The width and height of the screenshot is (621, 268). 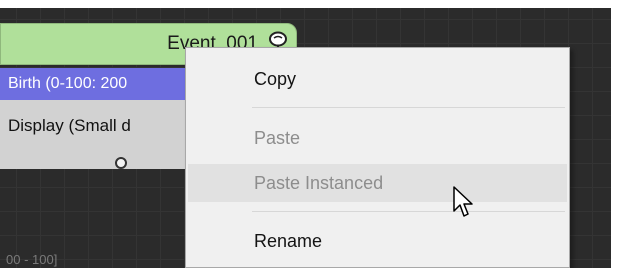 What do you see at coordinates (463, 201) in the screenshot?
I see `arrow-cursor-icon` at bounding box center [463, 201].